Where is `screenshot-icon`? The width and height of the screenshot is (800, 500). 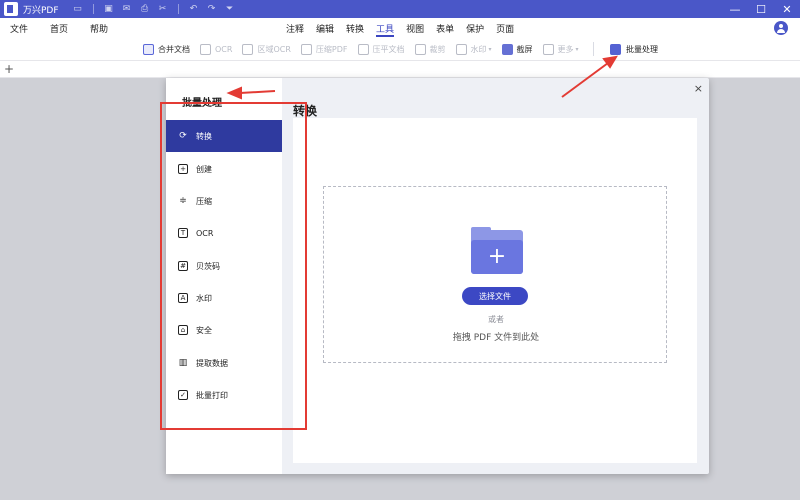 screenshot-icon is located at coordinates (507, 49).